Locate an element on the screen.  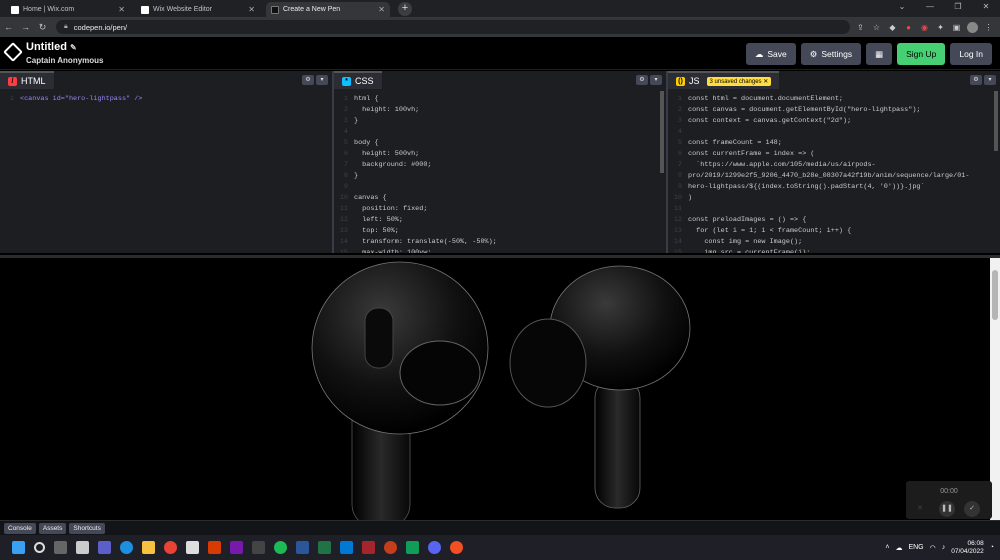
browser-tab-wix-home: Home | Wix.com ✕ is located at coordinates (68, 9).